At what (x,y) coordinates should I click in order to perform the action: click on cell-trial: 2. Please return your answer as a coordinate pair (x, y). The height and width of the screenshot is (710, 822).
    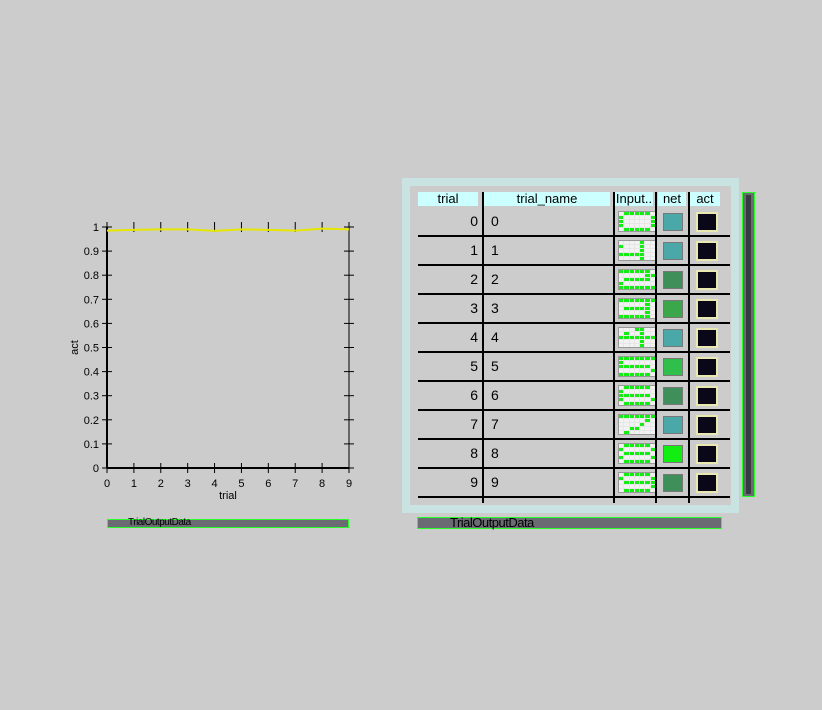
    Looking at the image, I should click on (448, 279).